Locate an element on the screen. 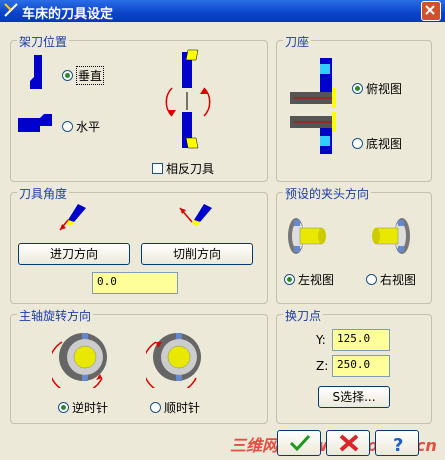  top-view-radio: 俯视图 is located at coordinates (377, 88).